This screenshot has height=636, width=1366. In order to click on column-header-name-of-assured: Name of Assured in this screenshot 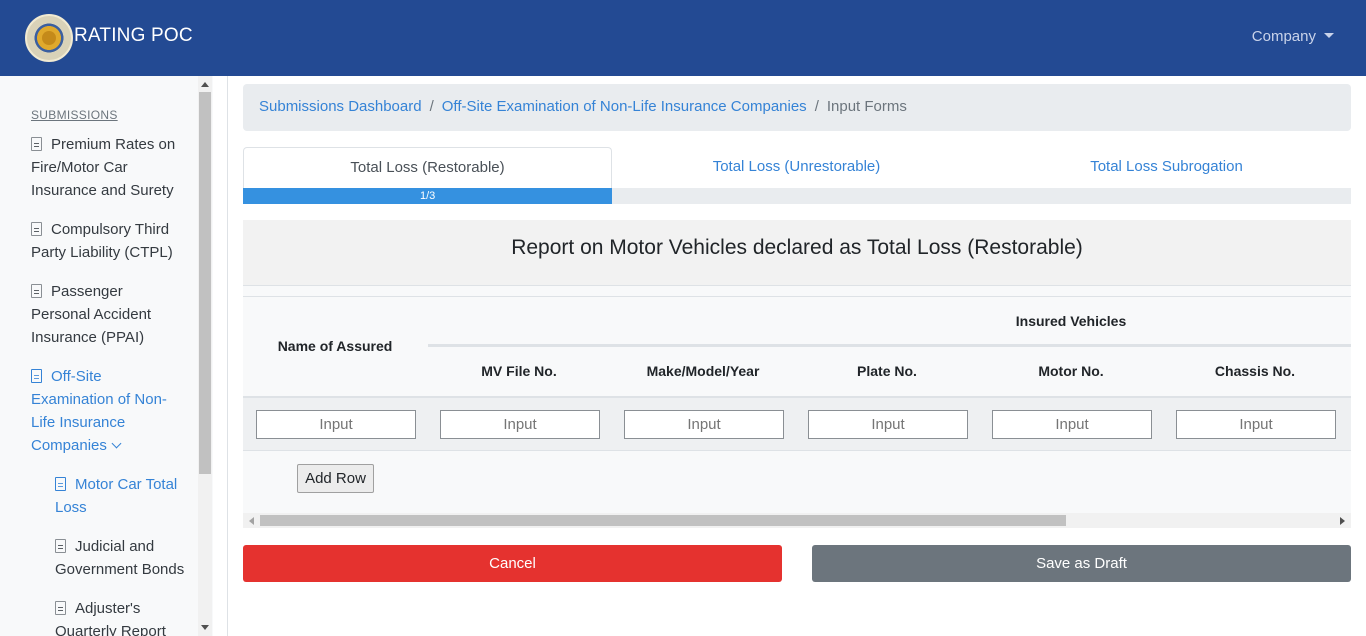, I will do `click(335, 346)`.